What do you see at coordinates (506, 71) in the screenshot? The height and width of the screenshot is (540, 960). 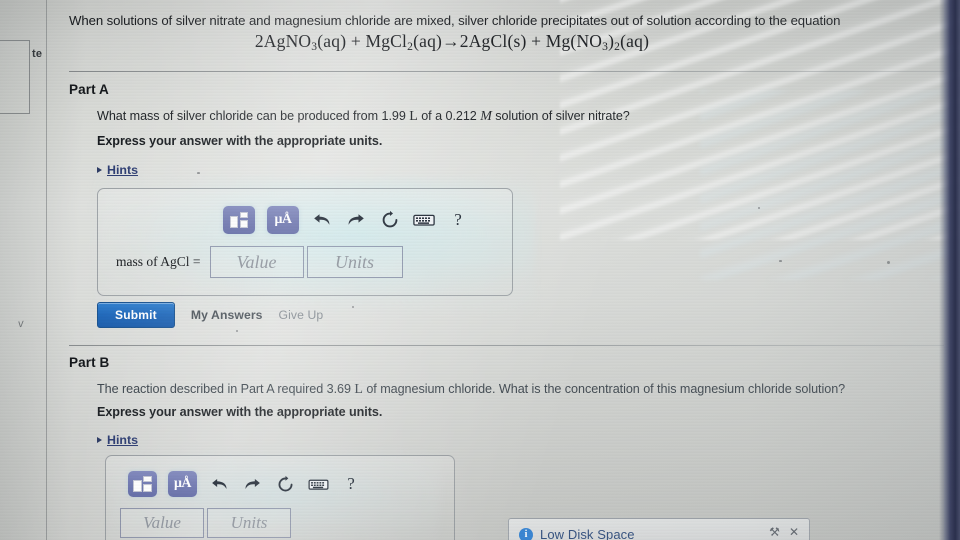 I see `divider-top` at bounding box center [506, 71].